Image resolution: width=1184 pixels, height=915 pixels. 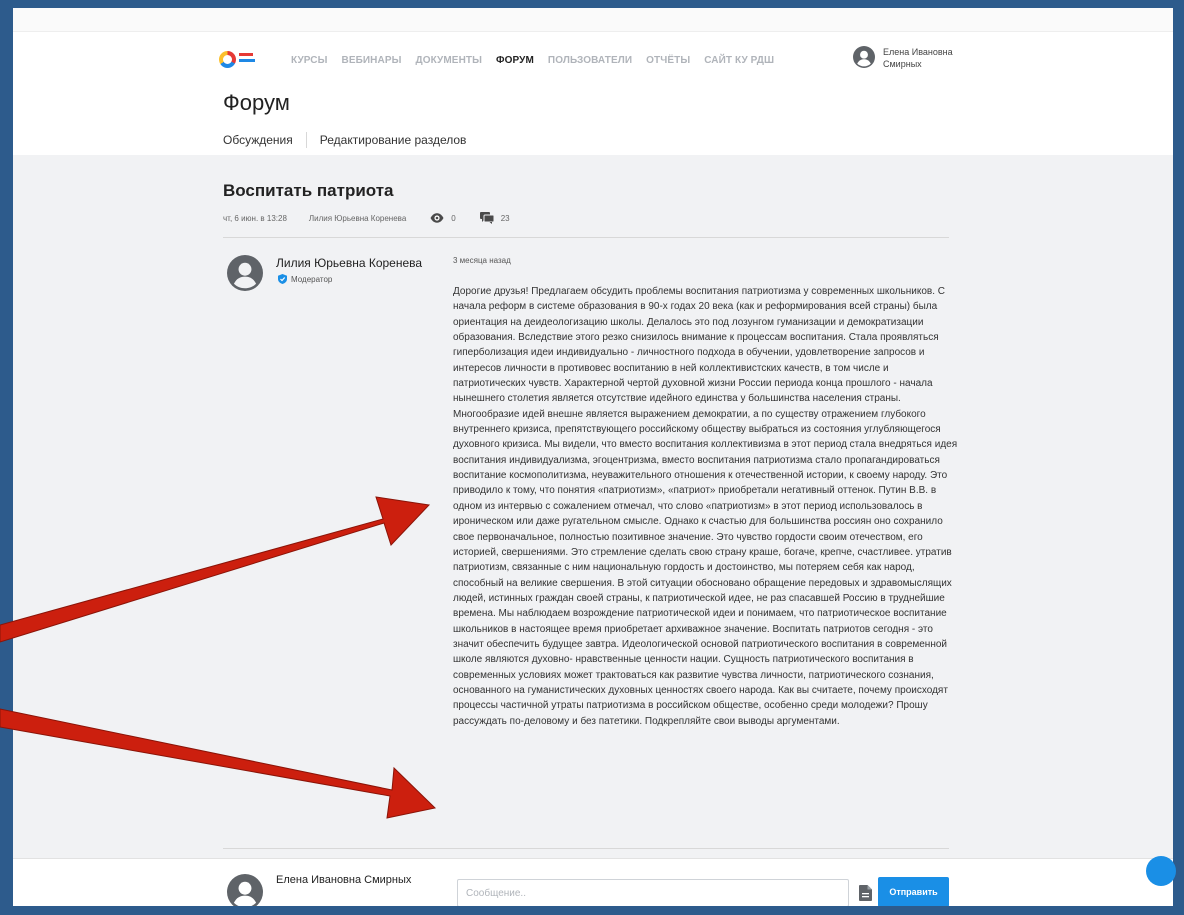 I want to click on nav-courses: КУРСЫ, so click(x=309, y=60).